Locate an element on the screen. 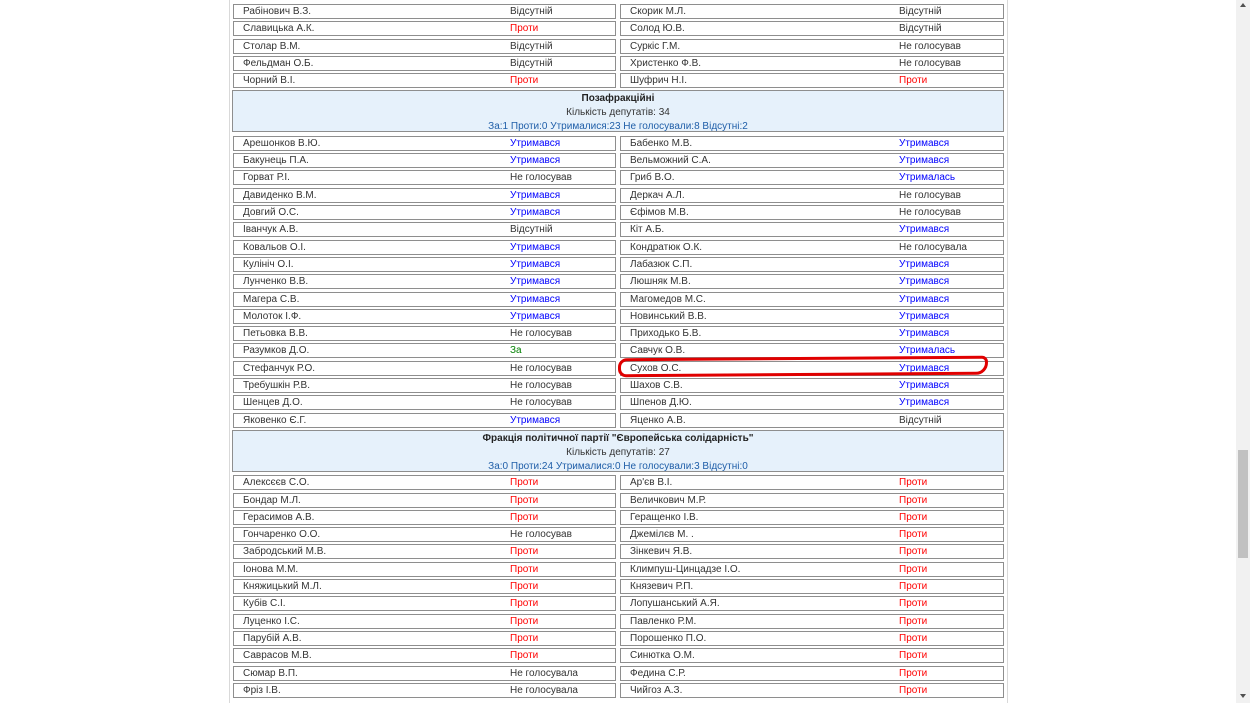  table-row: Луценко І.С. Проти Павленко Р.М. Проти is located at coordinates (625, 621).